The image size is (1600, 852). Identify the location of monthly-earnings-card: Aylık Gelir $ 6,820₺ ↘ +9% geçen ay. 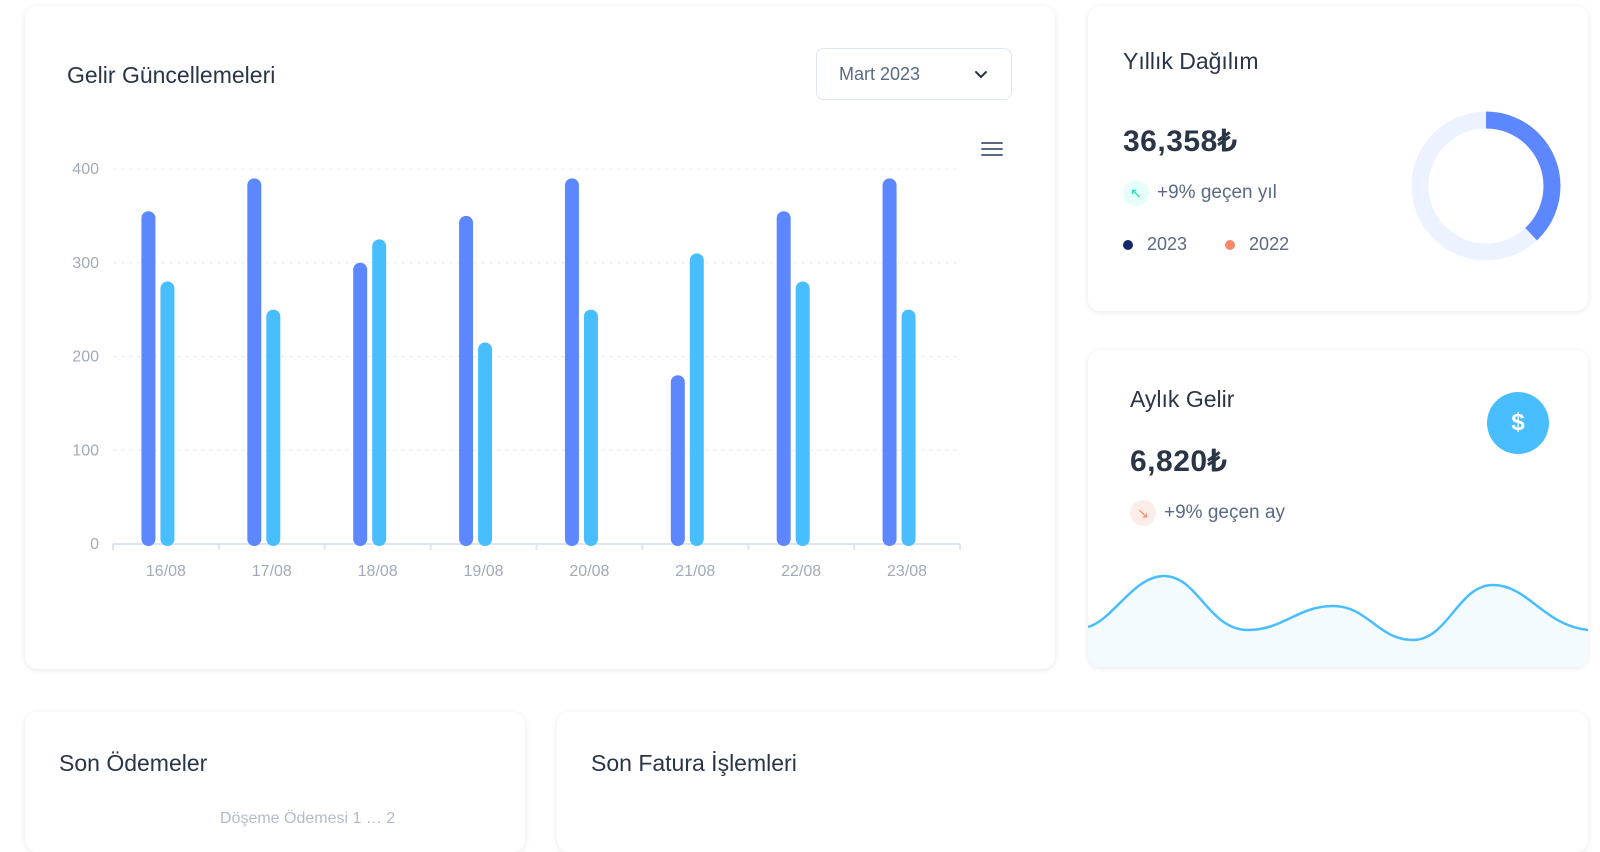
(1338, 508).